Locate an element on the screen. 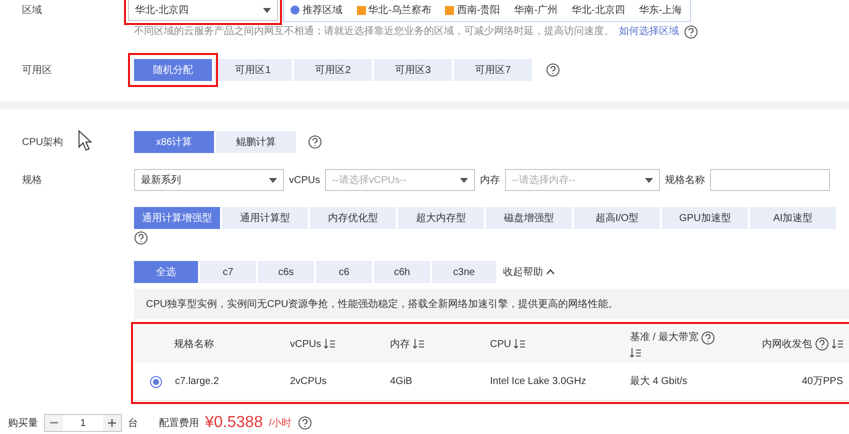 This screenshot has width=849, height=434. option-tab: 全选 is located at coordinates (166, 272).